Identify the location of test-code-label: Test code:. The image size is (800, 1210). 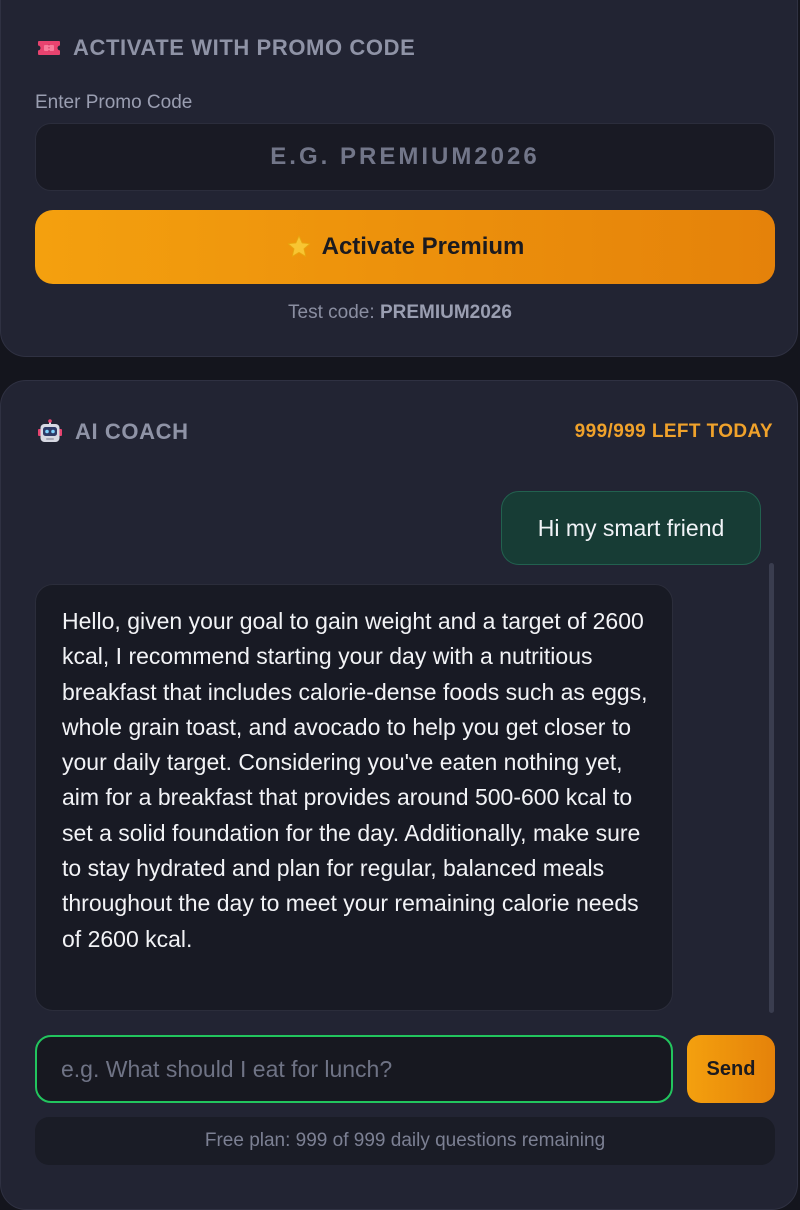
(331, 312).